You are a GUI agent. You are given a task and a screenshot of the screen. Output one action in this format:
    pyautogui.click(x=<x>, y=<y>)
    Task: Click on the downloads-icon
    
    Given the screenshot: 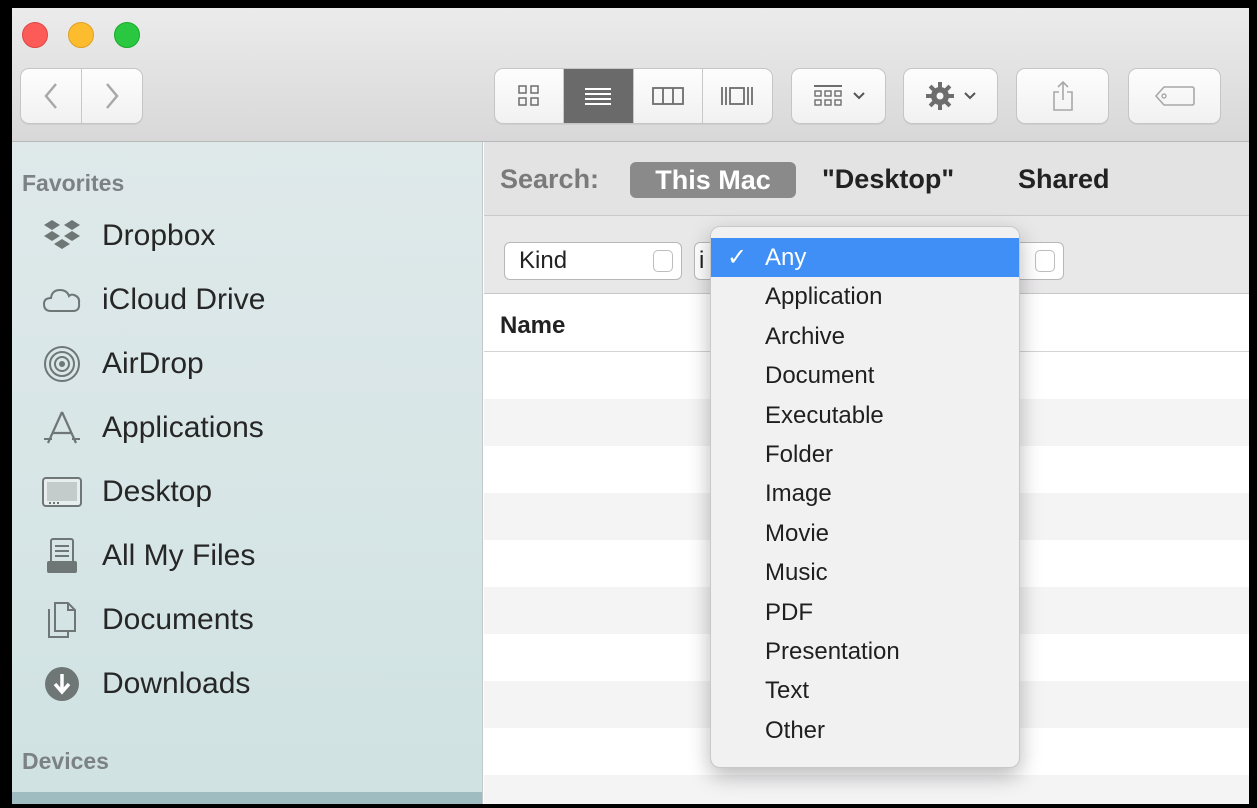 What is the action you would take?
    pyautogui.click(x=62, y=684)
    